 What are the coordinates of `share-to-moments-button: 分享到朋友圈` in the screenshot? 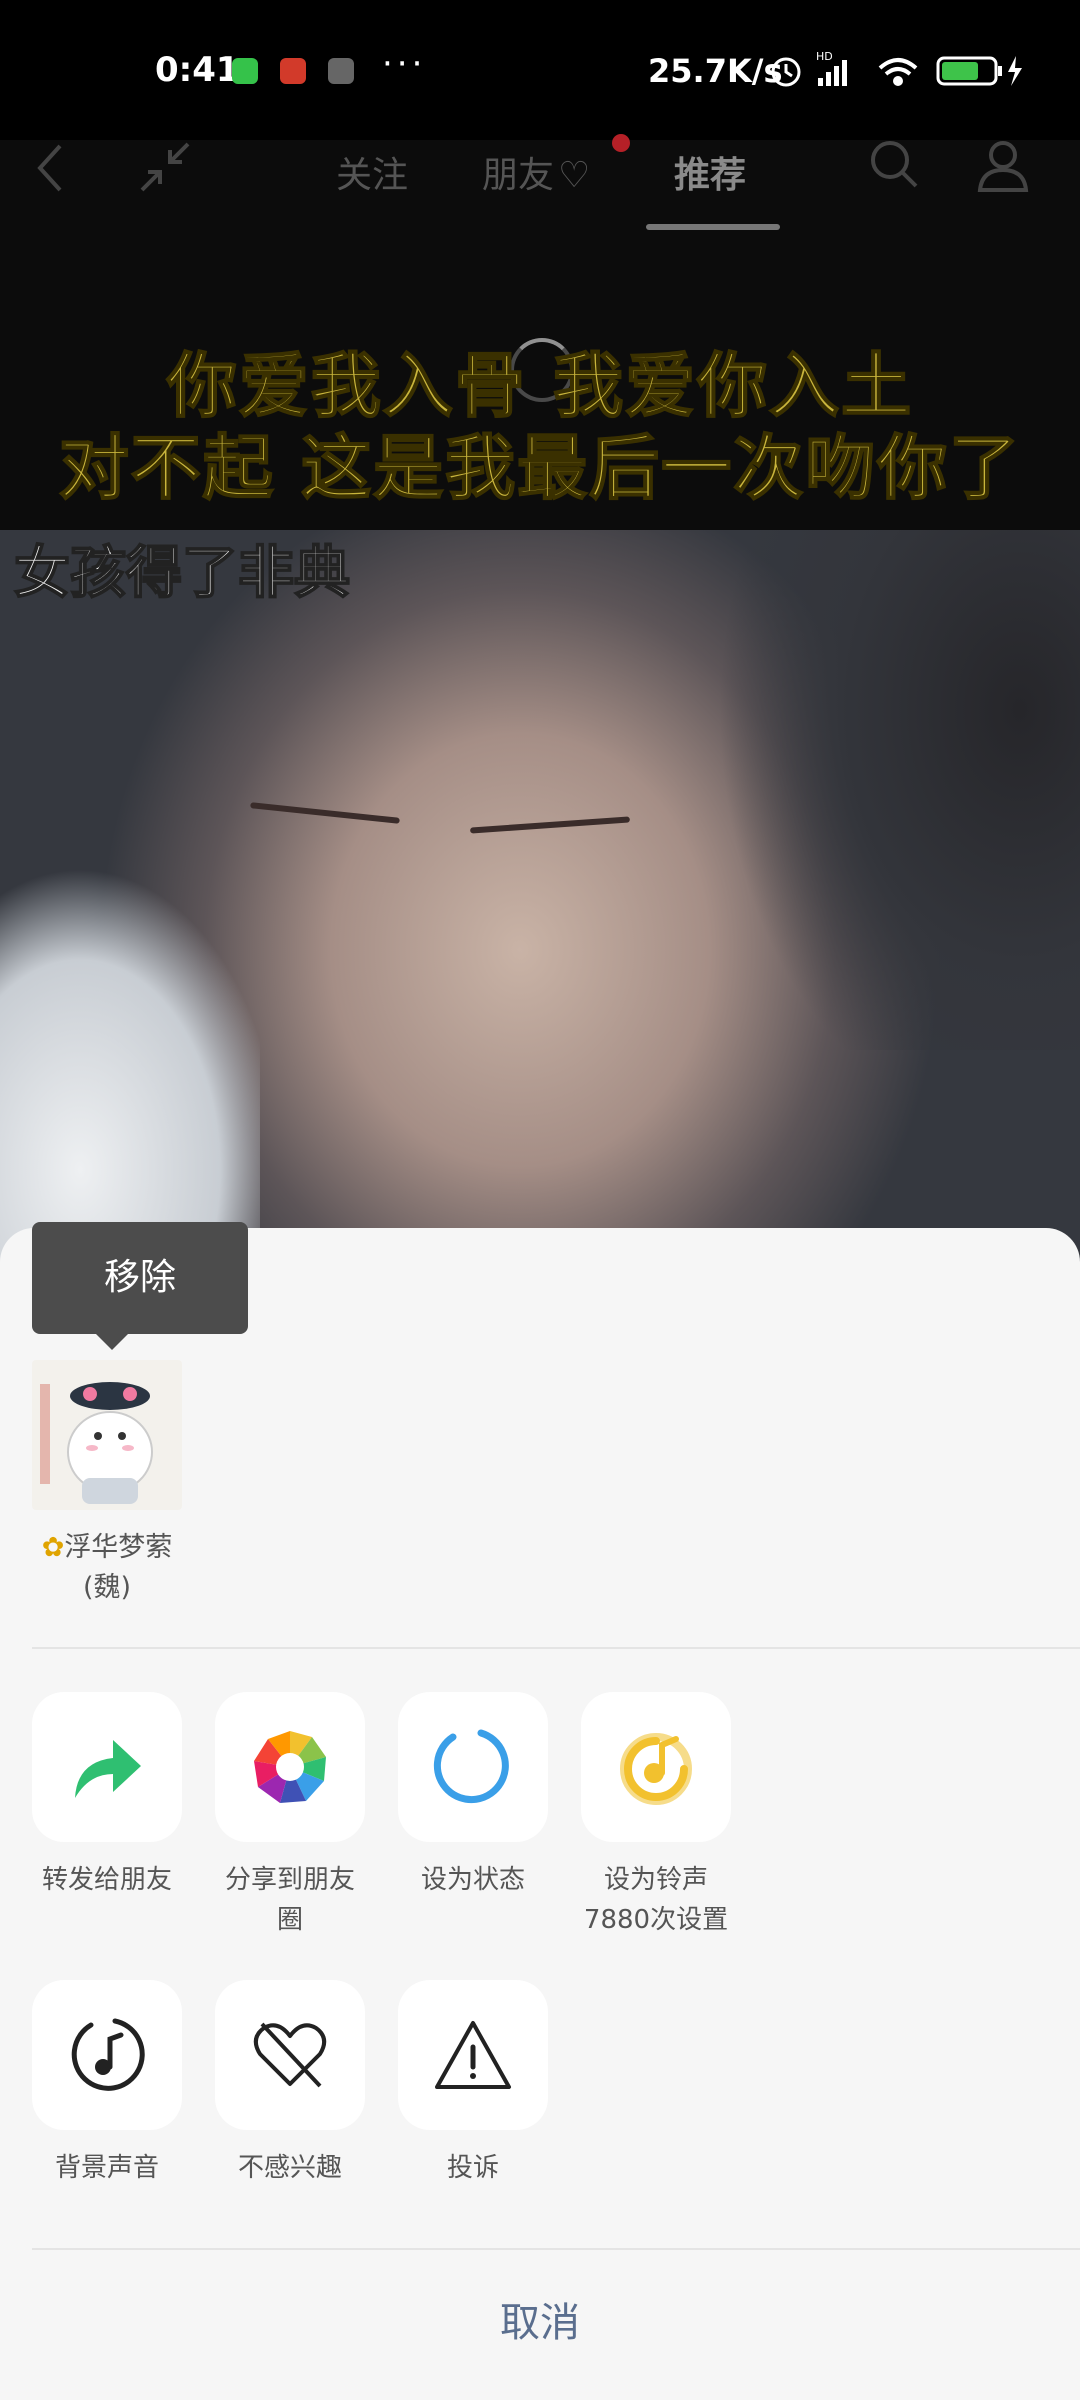 It's located at (290, 1816).